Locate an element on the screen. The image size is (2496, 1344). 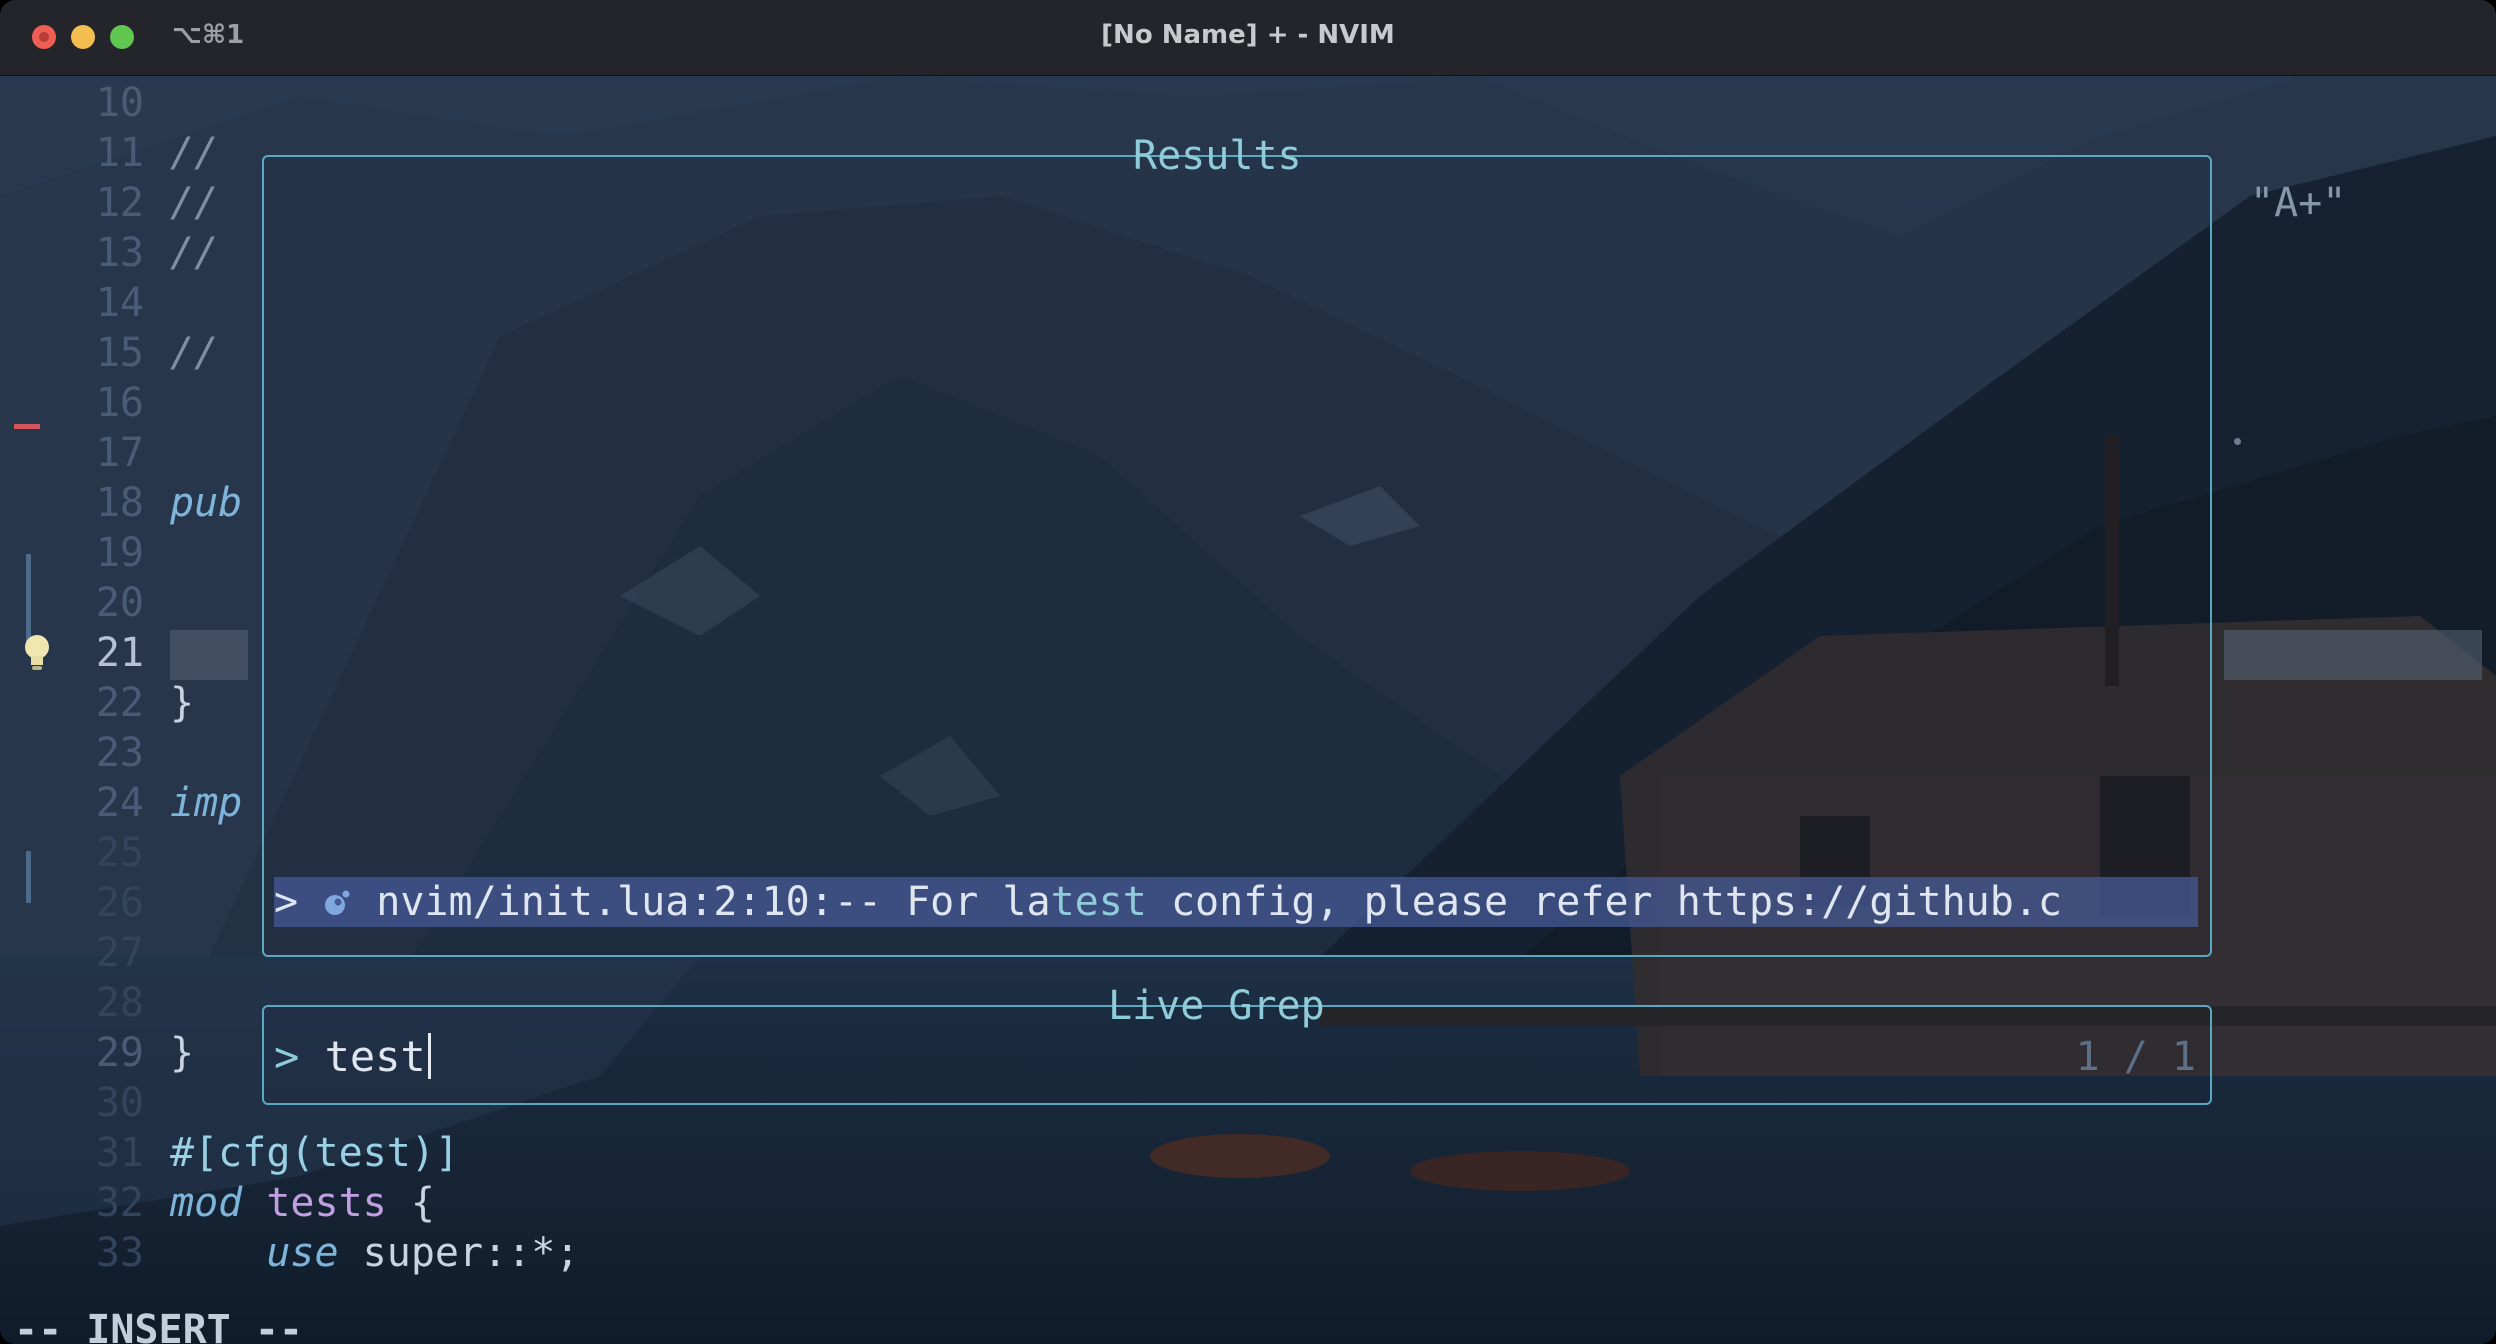
code-line: use super::*; is located at coordinates (423, 1253).